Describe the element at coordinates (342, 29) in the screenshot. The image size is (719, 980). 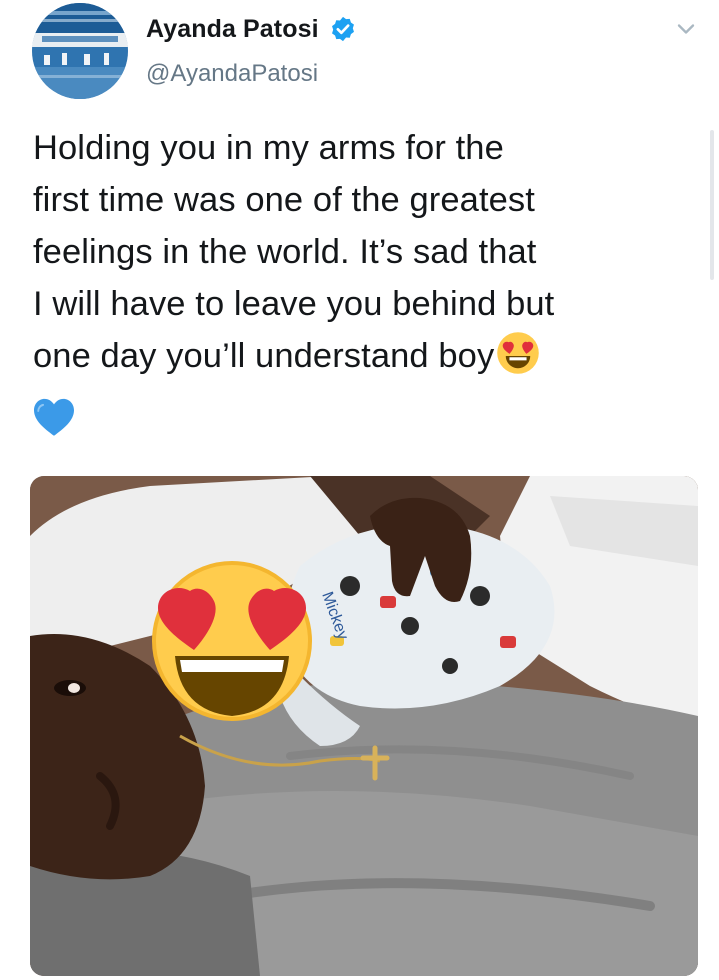
I see `verified-badge-icon` at that location.